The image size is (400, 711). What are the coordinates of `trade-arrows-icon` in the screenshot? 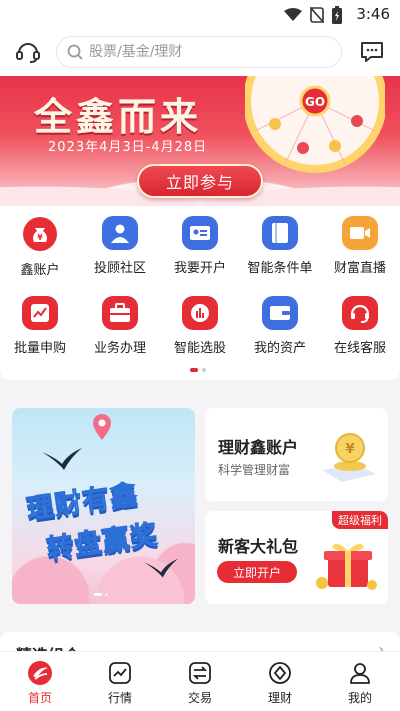 It's located at (200, 673).